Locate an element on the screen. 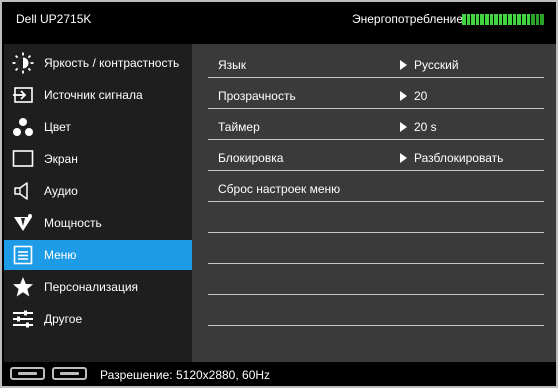 The height and width of the screenshot is (388, 558). osd-footer: Разрешение: 5120x2880, 60Hz is located at coordinates (280, 374).